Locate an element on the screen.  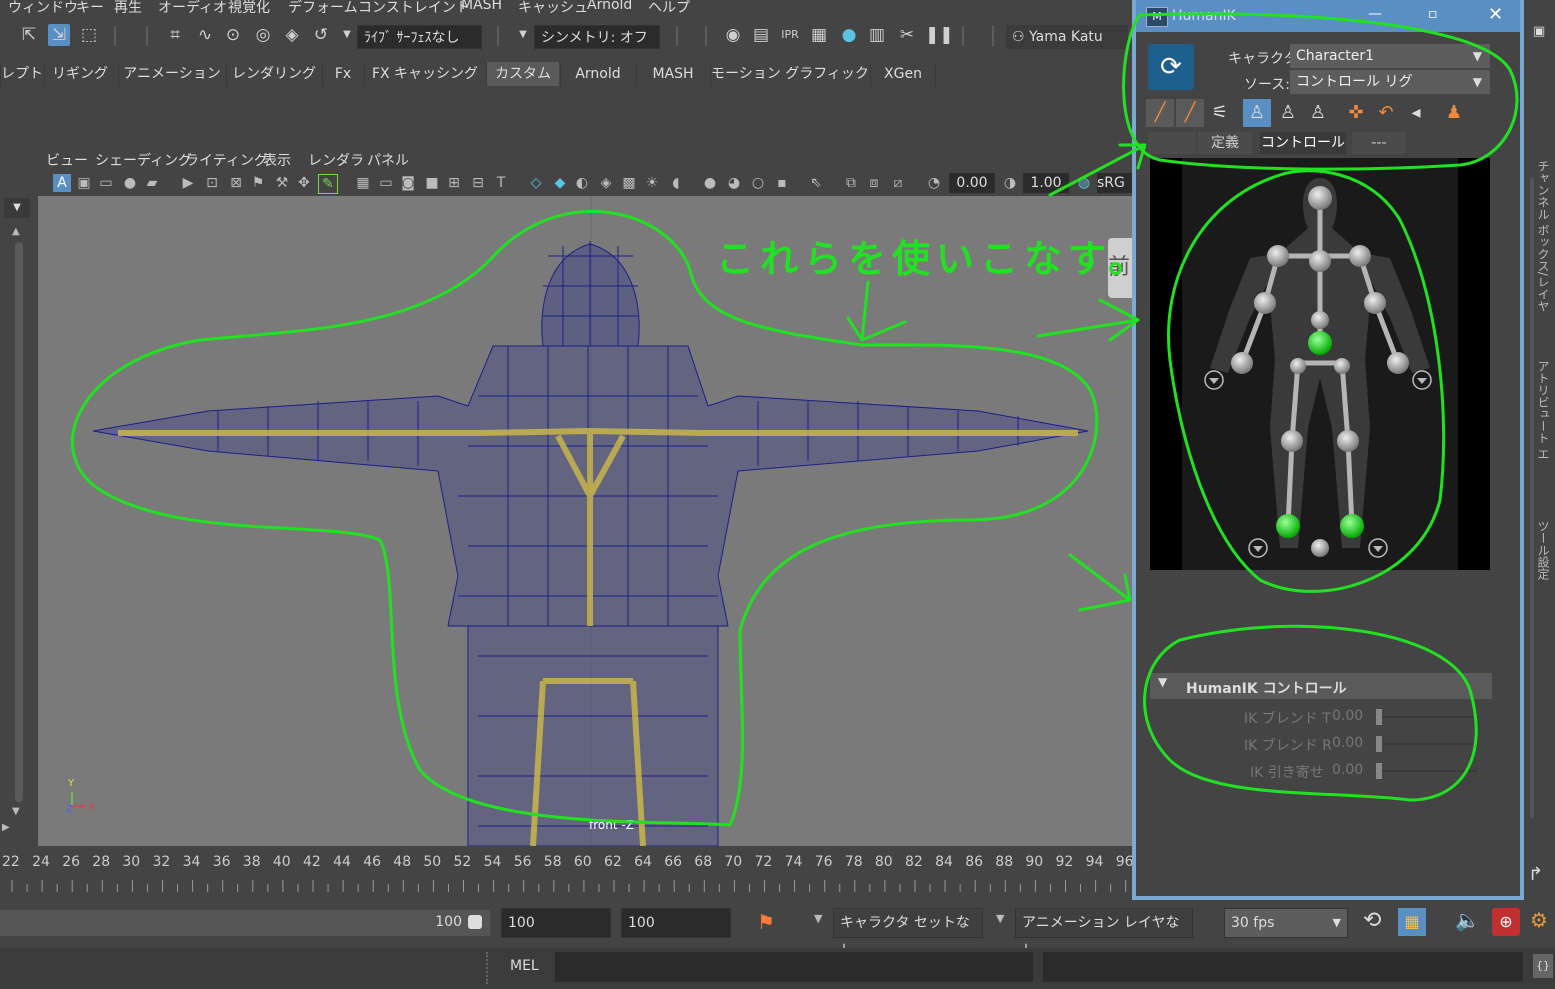
smooth-shade-icon: ◆ is located at coordinates (560, 183).